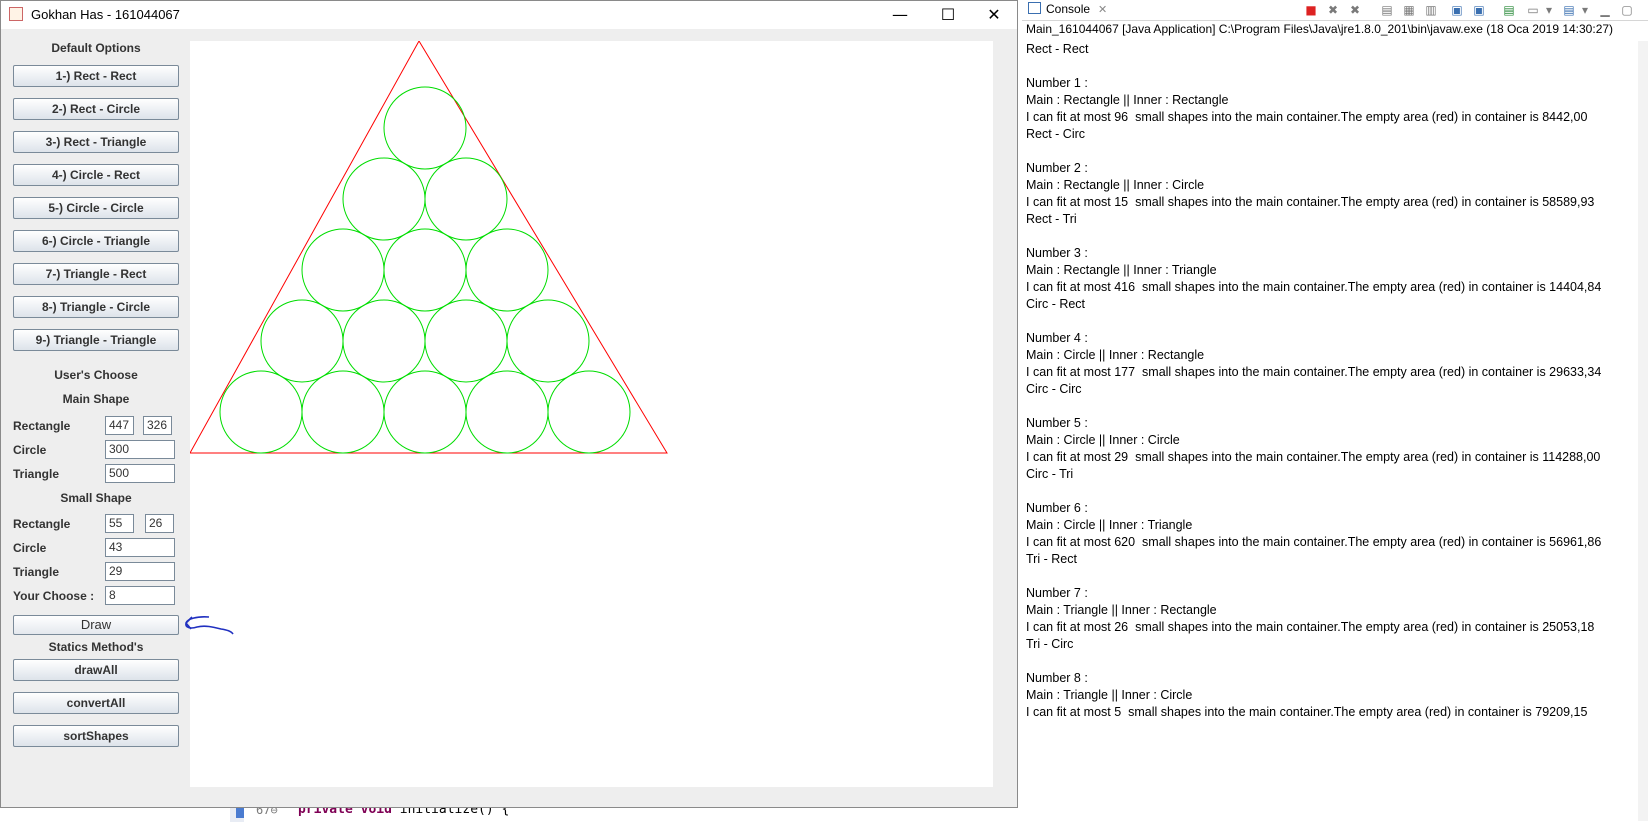 The width and height of the screenshot is (1648, 822). Describe the element at coordinates (1057, 593) in the screenshot. I see `console-line: Number 7 :` at that location.